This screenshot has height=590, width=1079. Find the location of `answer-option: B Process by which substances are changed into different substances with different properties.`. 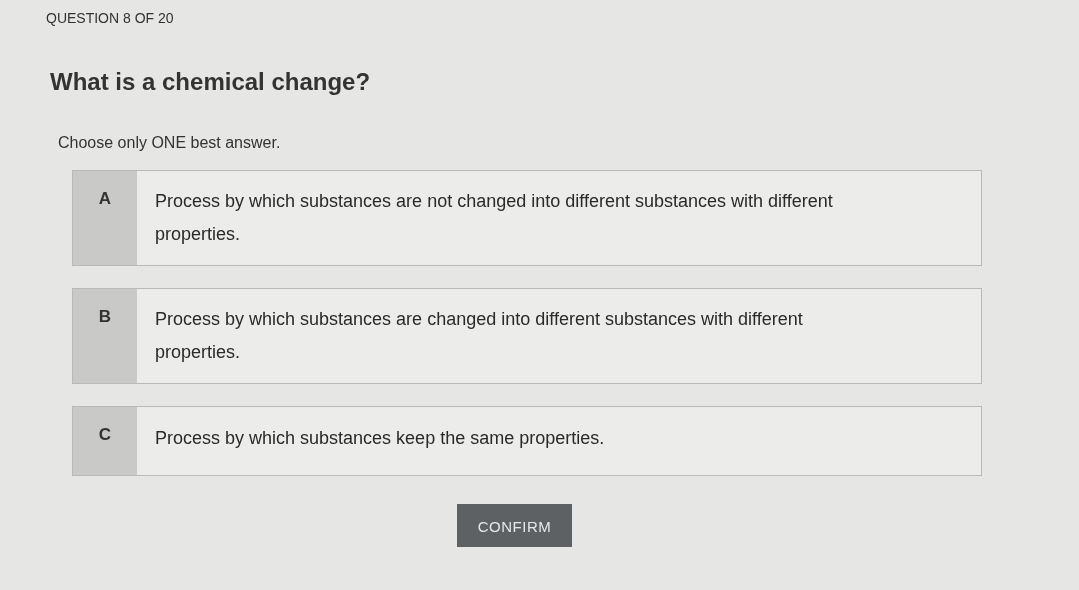

answer-option: B Process by which substances are changed into different substances with different properties. is located at coordinates (527, 336).